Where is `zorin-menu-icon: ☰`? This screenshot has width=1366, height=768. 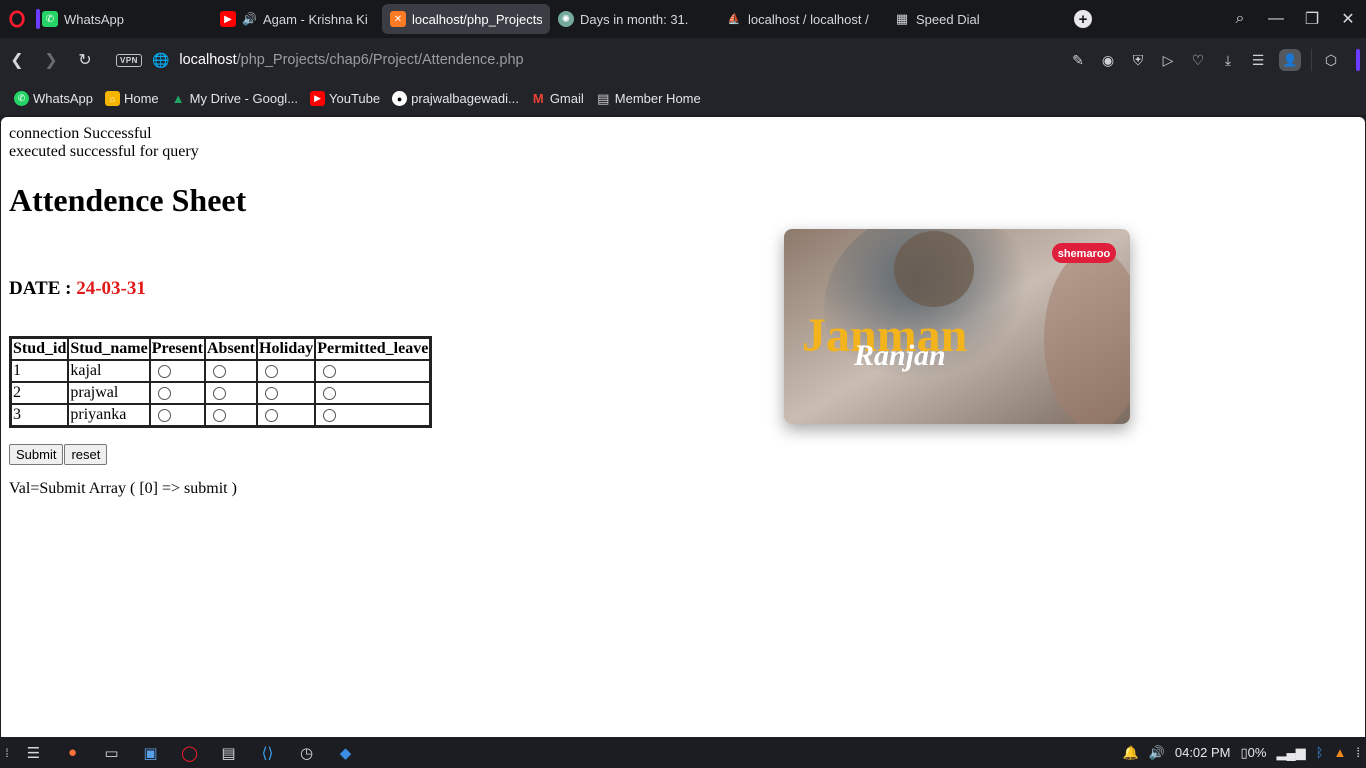 zorin-menu-icon: ☰ is located at coordinates (33, 752).